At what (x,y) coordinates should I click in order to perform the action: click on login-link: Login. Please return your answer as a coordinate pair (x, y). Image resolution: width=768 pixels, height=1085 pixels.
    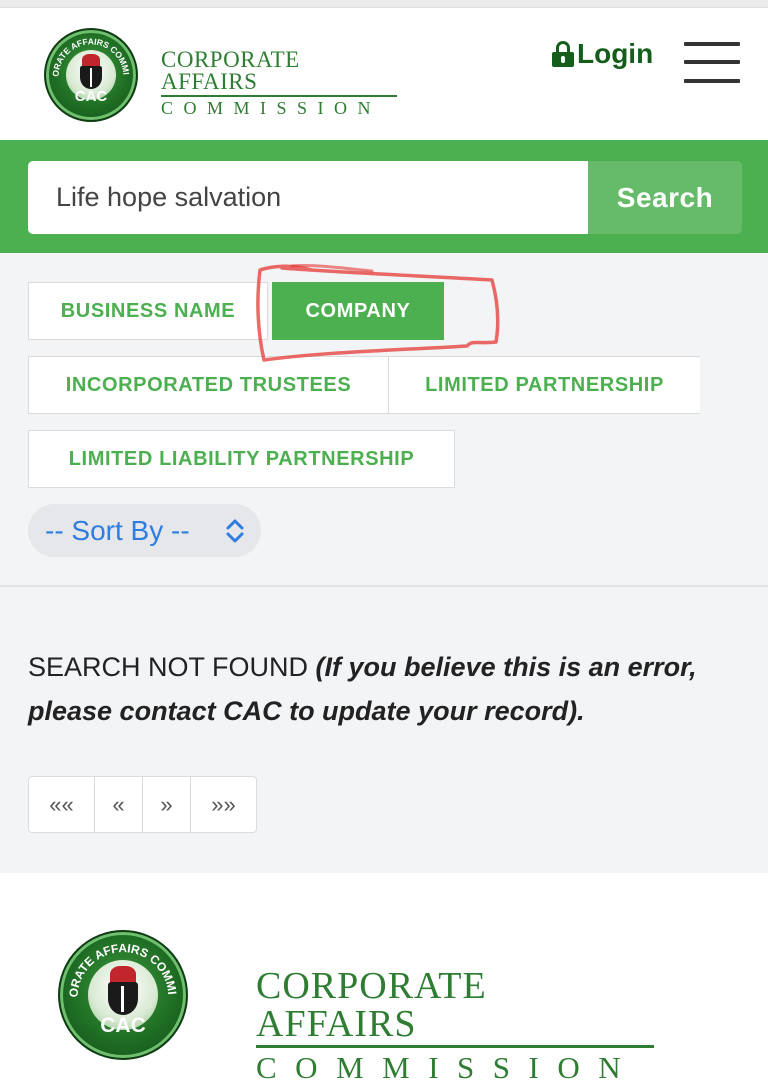
    Looking at the image, I should click on (602, 54).